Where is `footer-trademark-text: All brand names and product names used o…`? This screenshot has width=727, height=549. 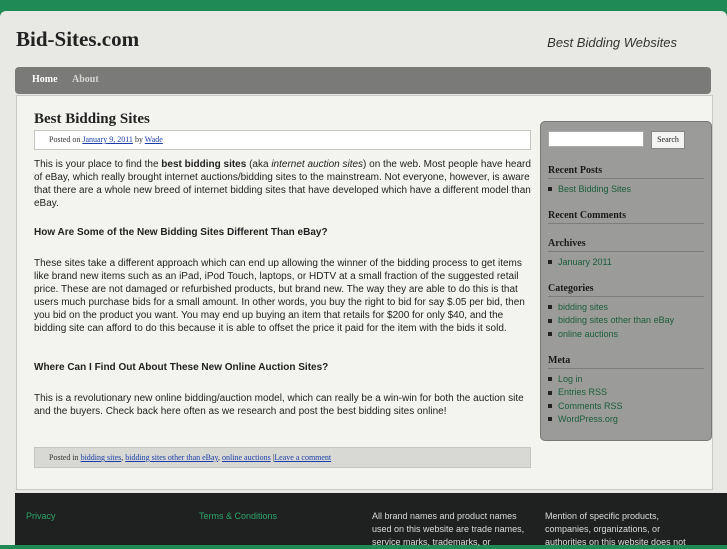 footer-trademark-text: All brand names and product names used o… is located at coordinates (448, 529).